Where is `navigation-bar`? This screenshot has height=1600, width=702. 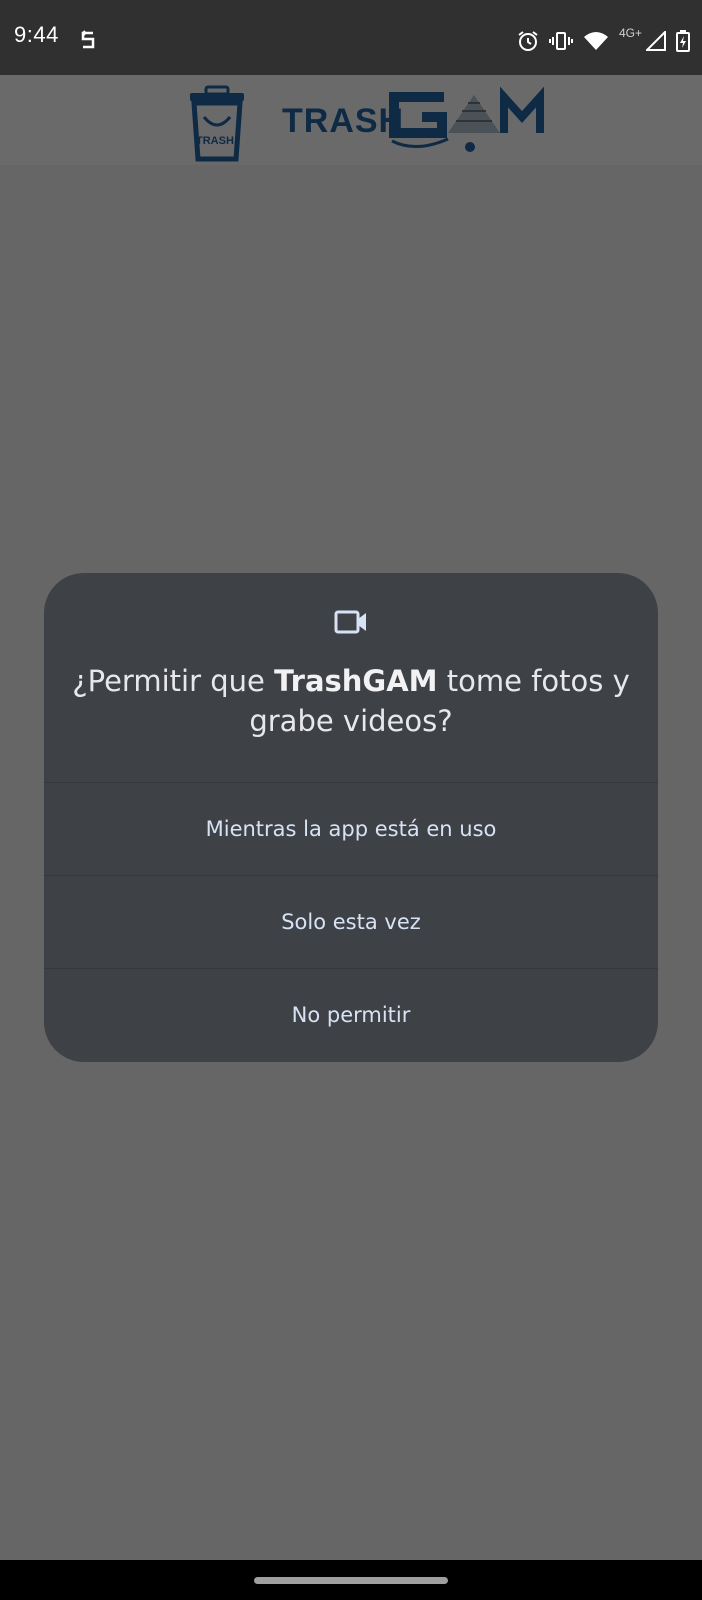
navigation-bar is located at coordinates (351, 1580).